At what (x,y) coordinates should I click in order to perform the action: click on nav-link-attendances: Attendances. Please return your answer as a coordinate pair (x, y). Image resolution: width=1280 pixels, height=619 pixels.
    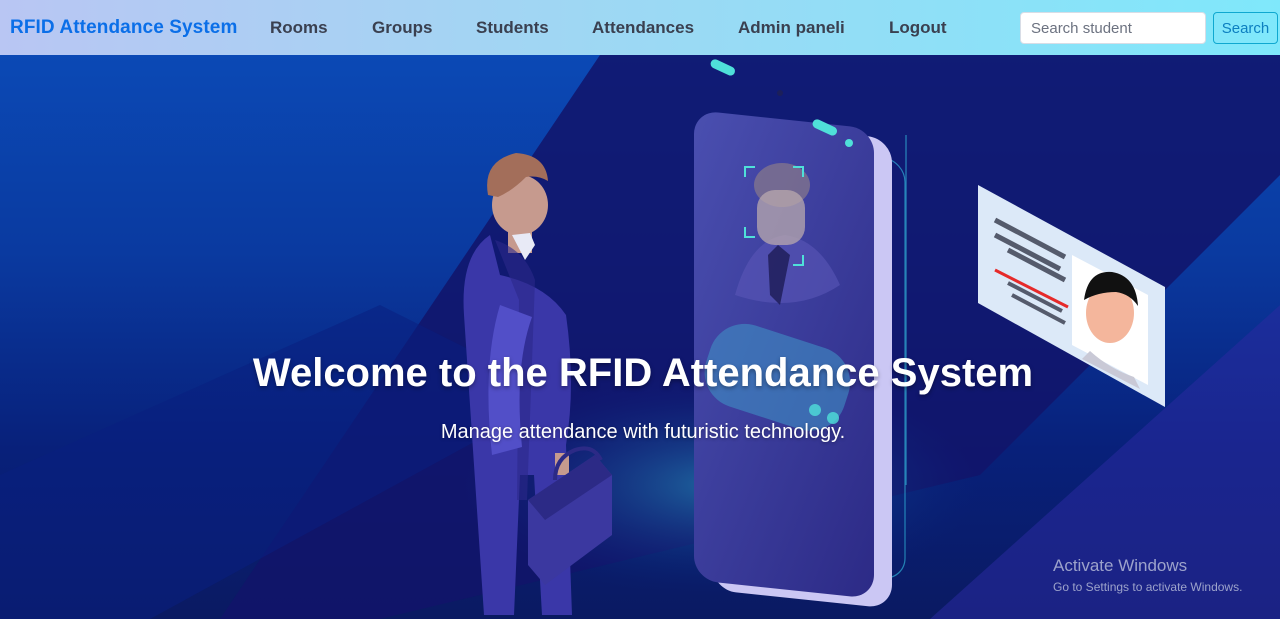
    Looking at the image, I should click on (643, 28).